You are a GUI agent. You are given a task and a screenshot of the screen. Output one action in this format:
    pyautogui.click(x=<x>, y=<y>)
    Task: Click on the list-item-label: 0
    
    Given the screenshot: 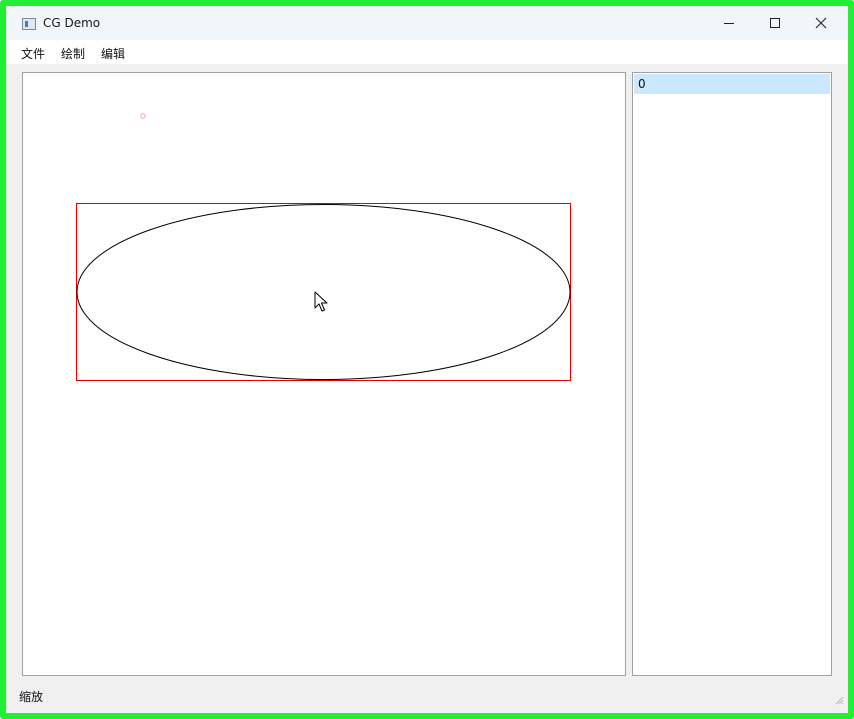 What is the action you would take?
    pyautogui.click(x=642, y=84)
    